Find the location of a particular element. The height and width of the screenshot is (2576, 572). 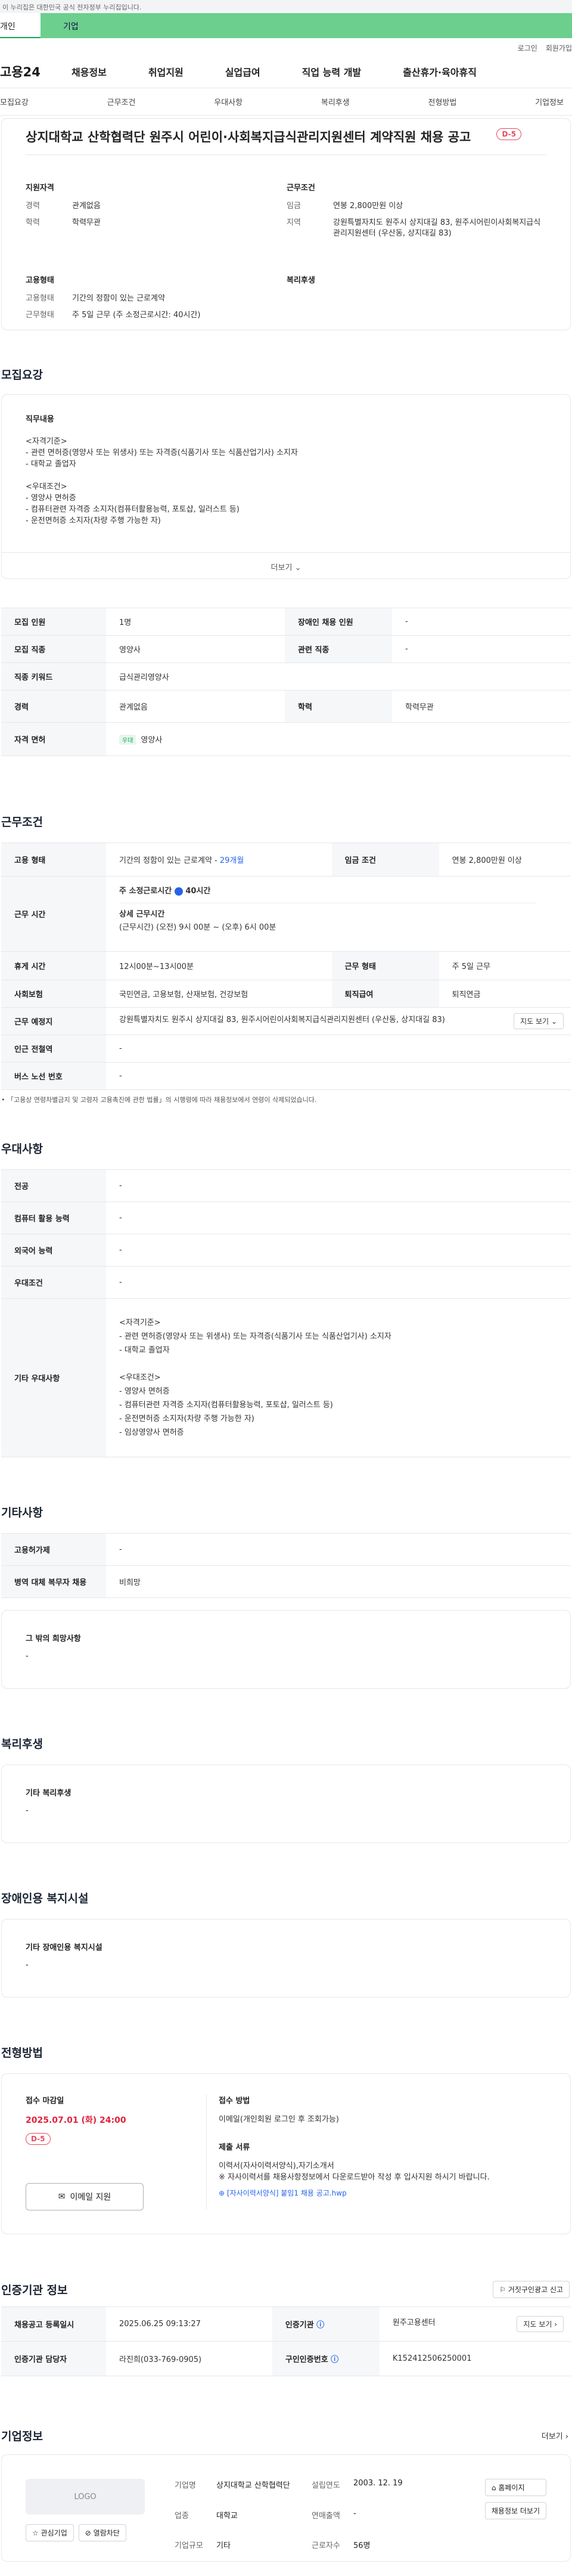

qualification-section: 지원자격 경력 관계없음 학력 학력무관 is located at coordinates (156, 213).